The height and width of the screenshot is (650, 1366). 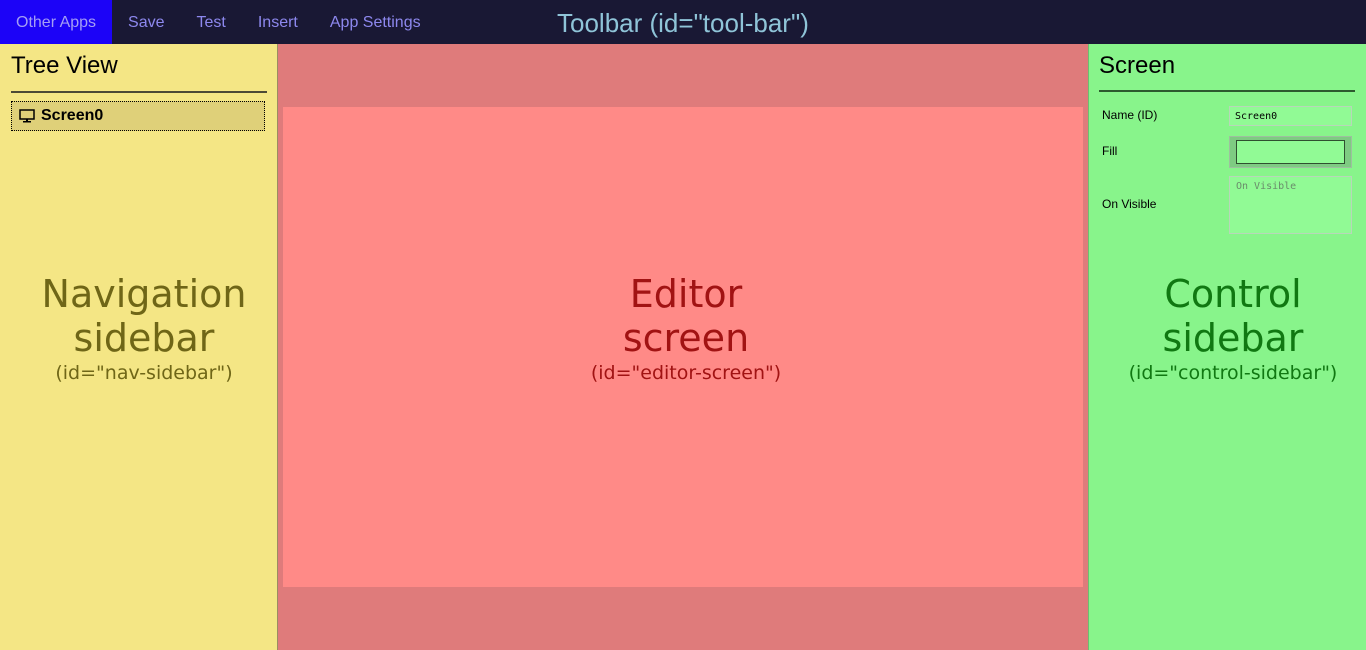 What do you see at coordinates (72, 115) in the screenshot?
I see `tree-item-label: Screen0` at bounding box center [72, 115].